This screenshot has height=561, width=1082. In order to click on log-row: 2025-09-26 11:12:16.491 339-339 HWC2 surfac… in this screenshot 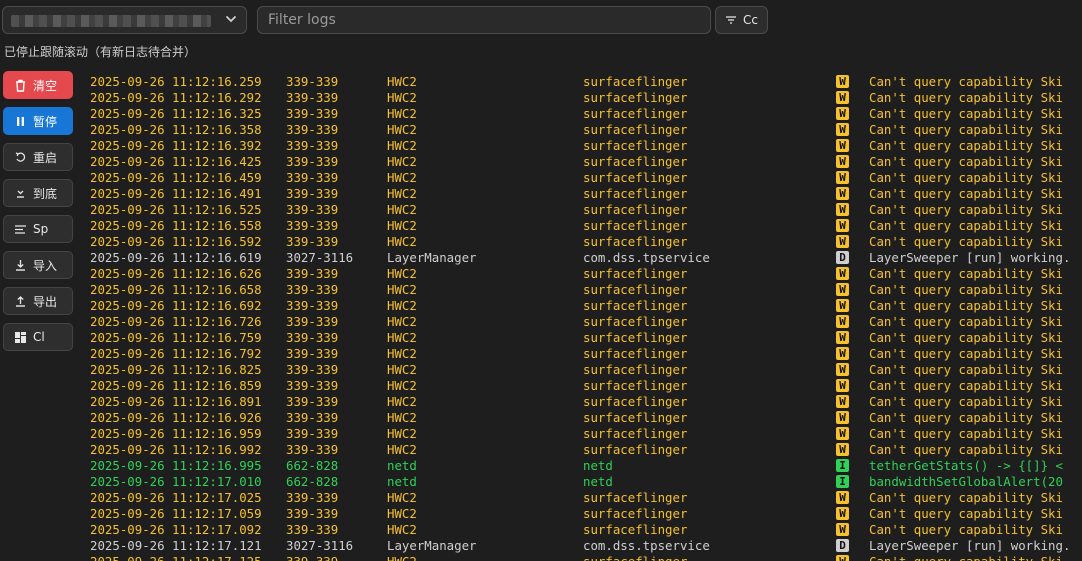, I will do `click(583, 194)`.